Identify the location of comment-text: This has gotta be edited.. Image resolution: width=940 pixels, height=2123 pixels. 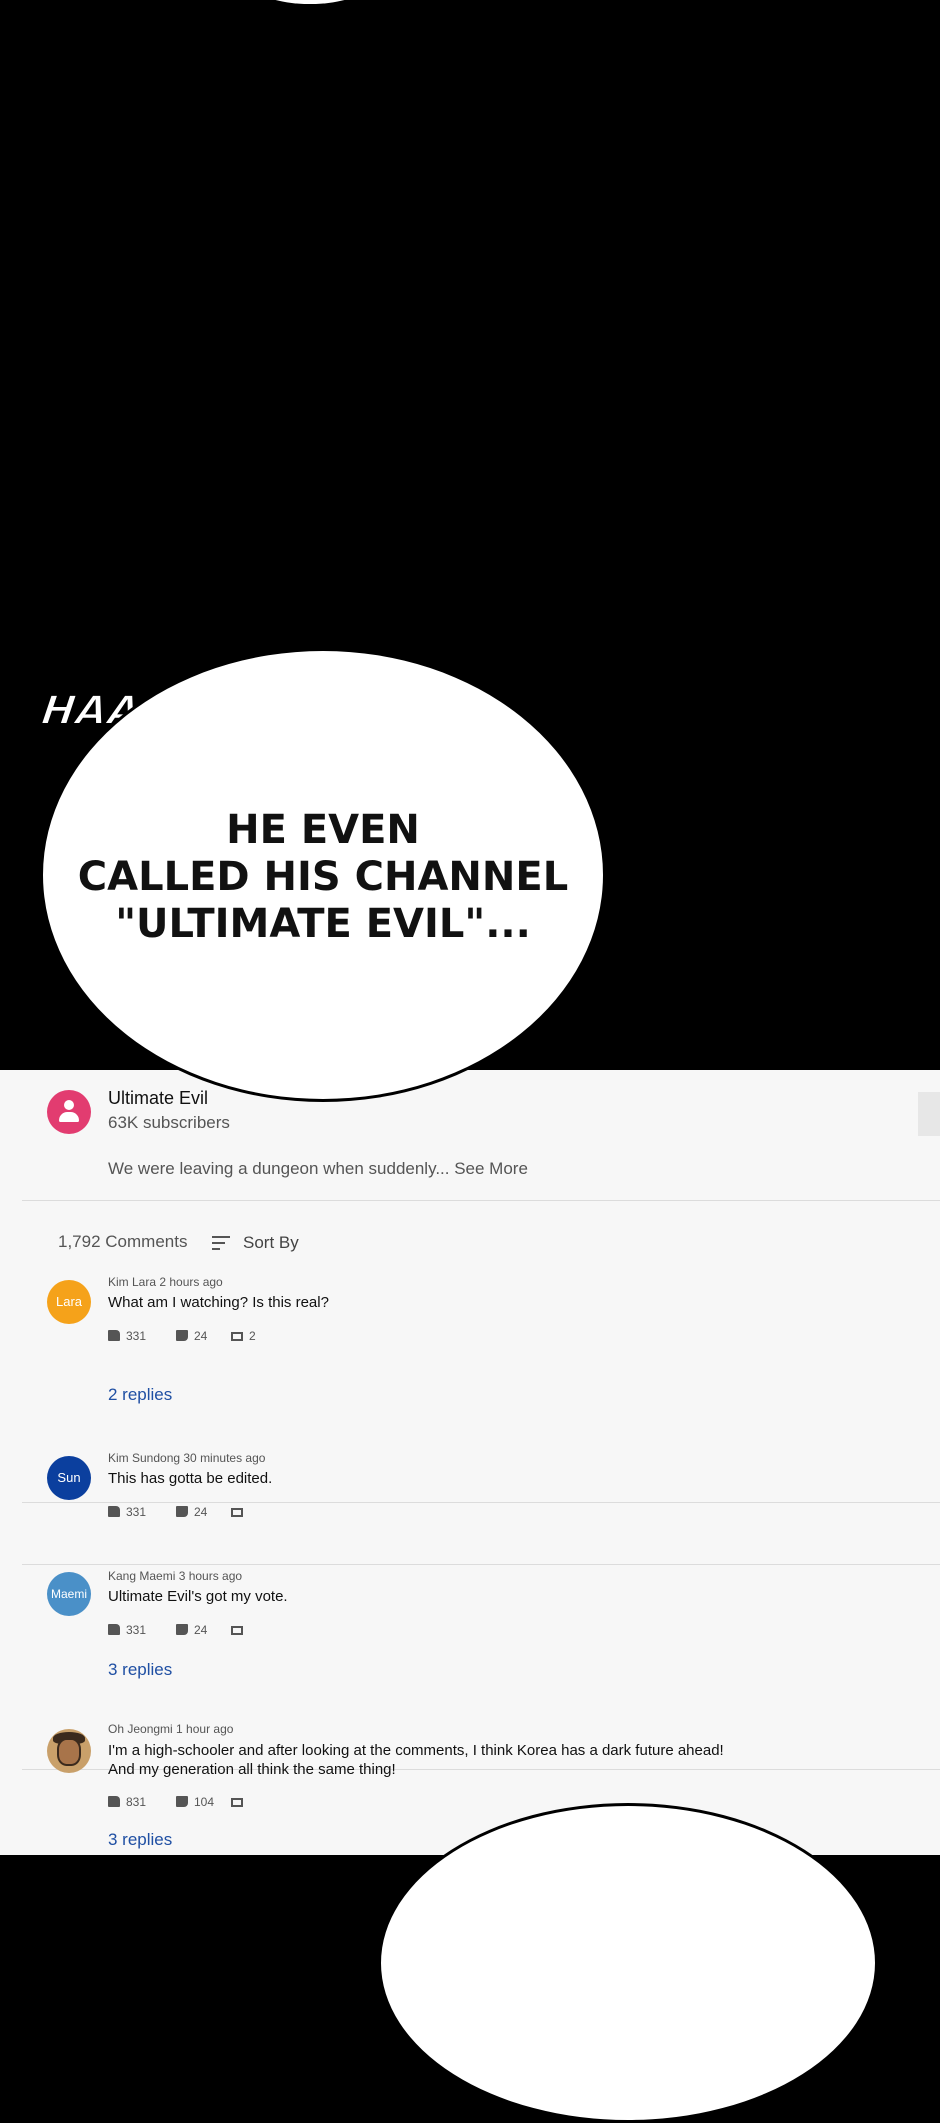
(190, 1478).